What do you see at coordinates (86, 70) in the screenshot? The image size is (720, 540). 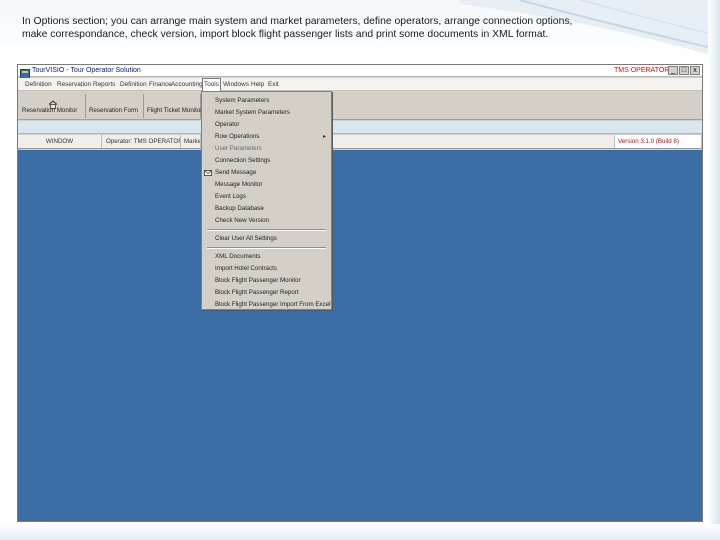 I see `window-title: TourVISIO - Tour Operator Solution` at bounding box center [86, 70].